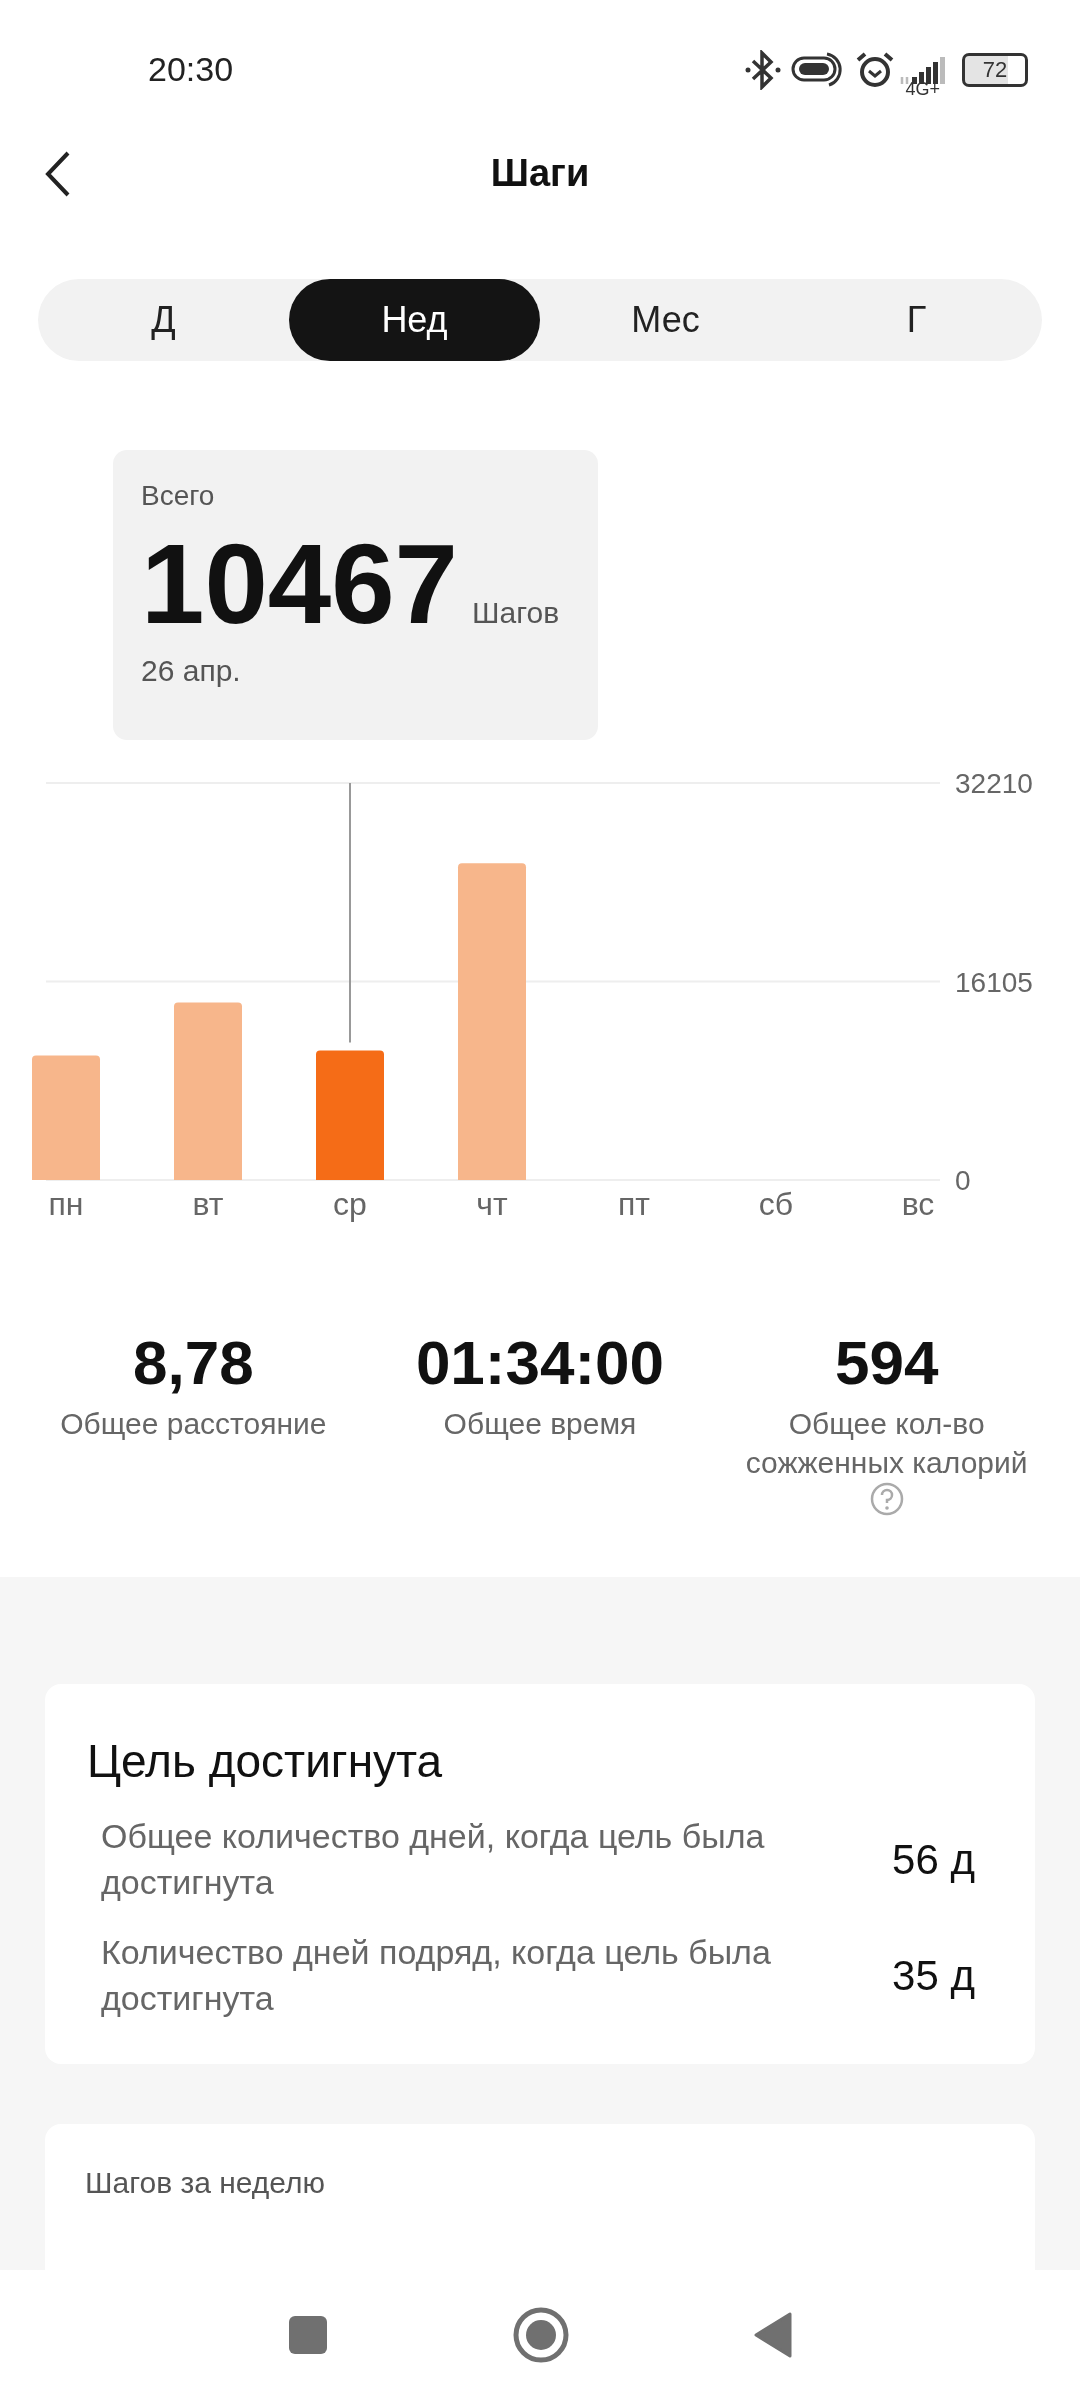 Image resolution: width=1080 pixels, height=2400 pixels. Describe the element at coordinates (886, 1443) in the screenshot. I see `stat-label: Общее кол-во сожженных калорий` at that location.